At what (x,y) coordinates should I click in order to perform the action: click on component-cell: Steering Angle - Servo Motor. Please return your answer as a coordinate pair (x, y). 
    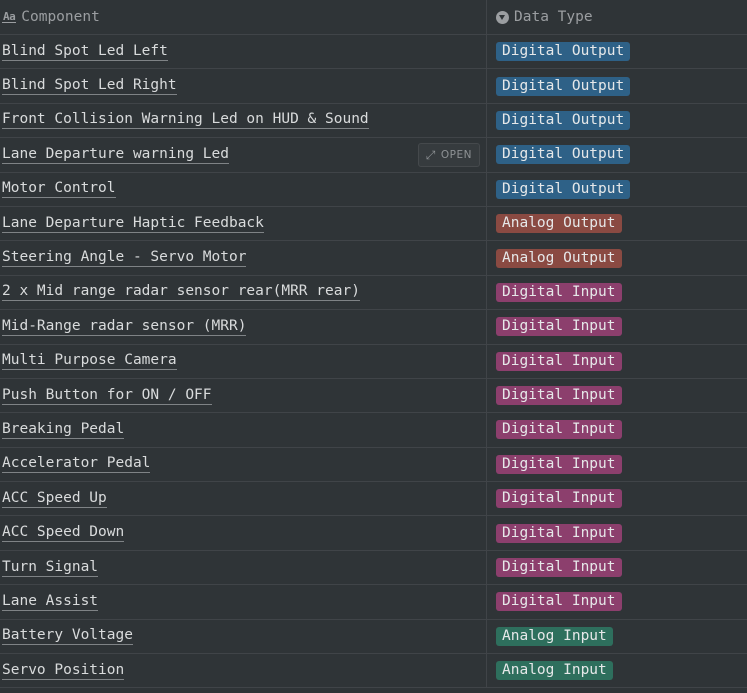
    Looking at the image, I should click on (243, 258).